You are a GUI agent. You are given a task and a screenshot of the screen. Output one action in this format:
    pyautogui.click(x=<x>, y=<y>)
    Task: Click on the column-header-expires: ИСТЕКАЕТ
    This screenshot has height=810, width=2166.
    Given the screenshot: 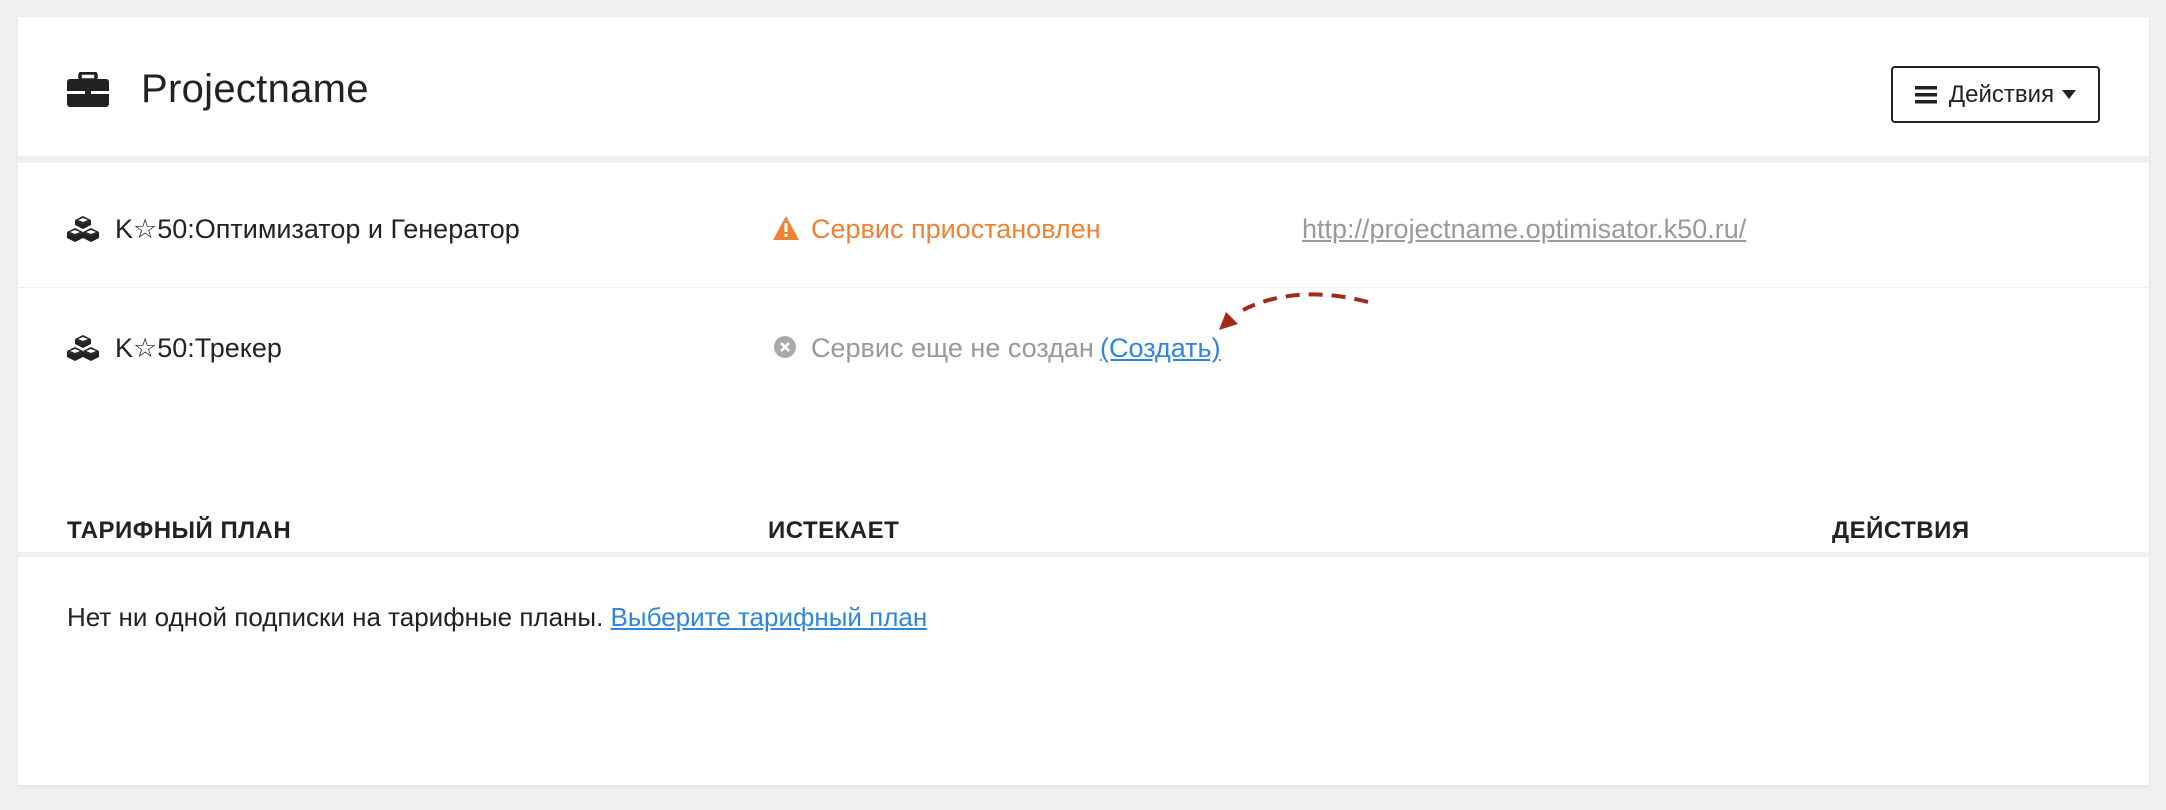 What is the action you would take?
    pyautogui.click(x=834, y=530)
    